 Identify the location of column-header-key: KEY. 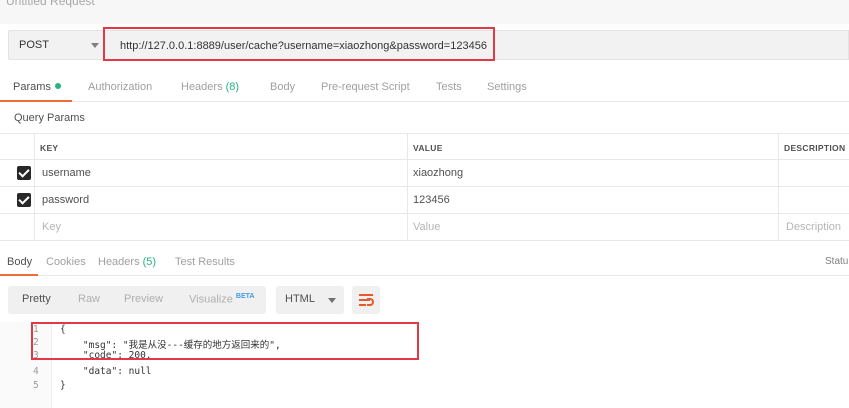
(49, 148).